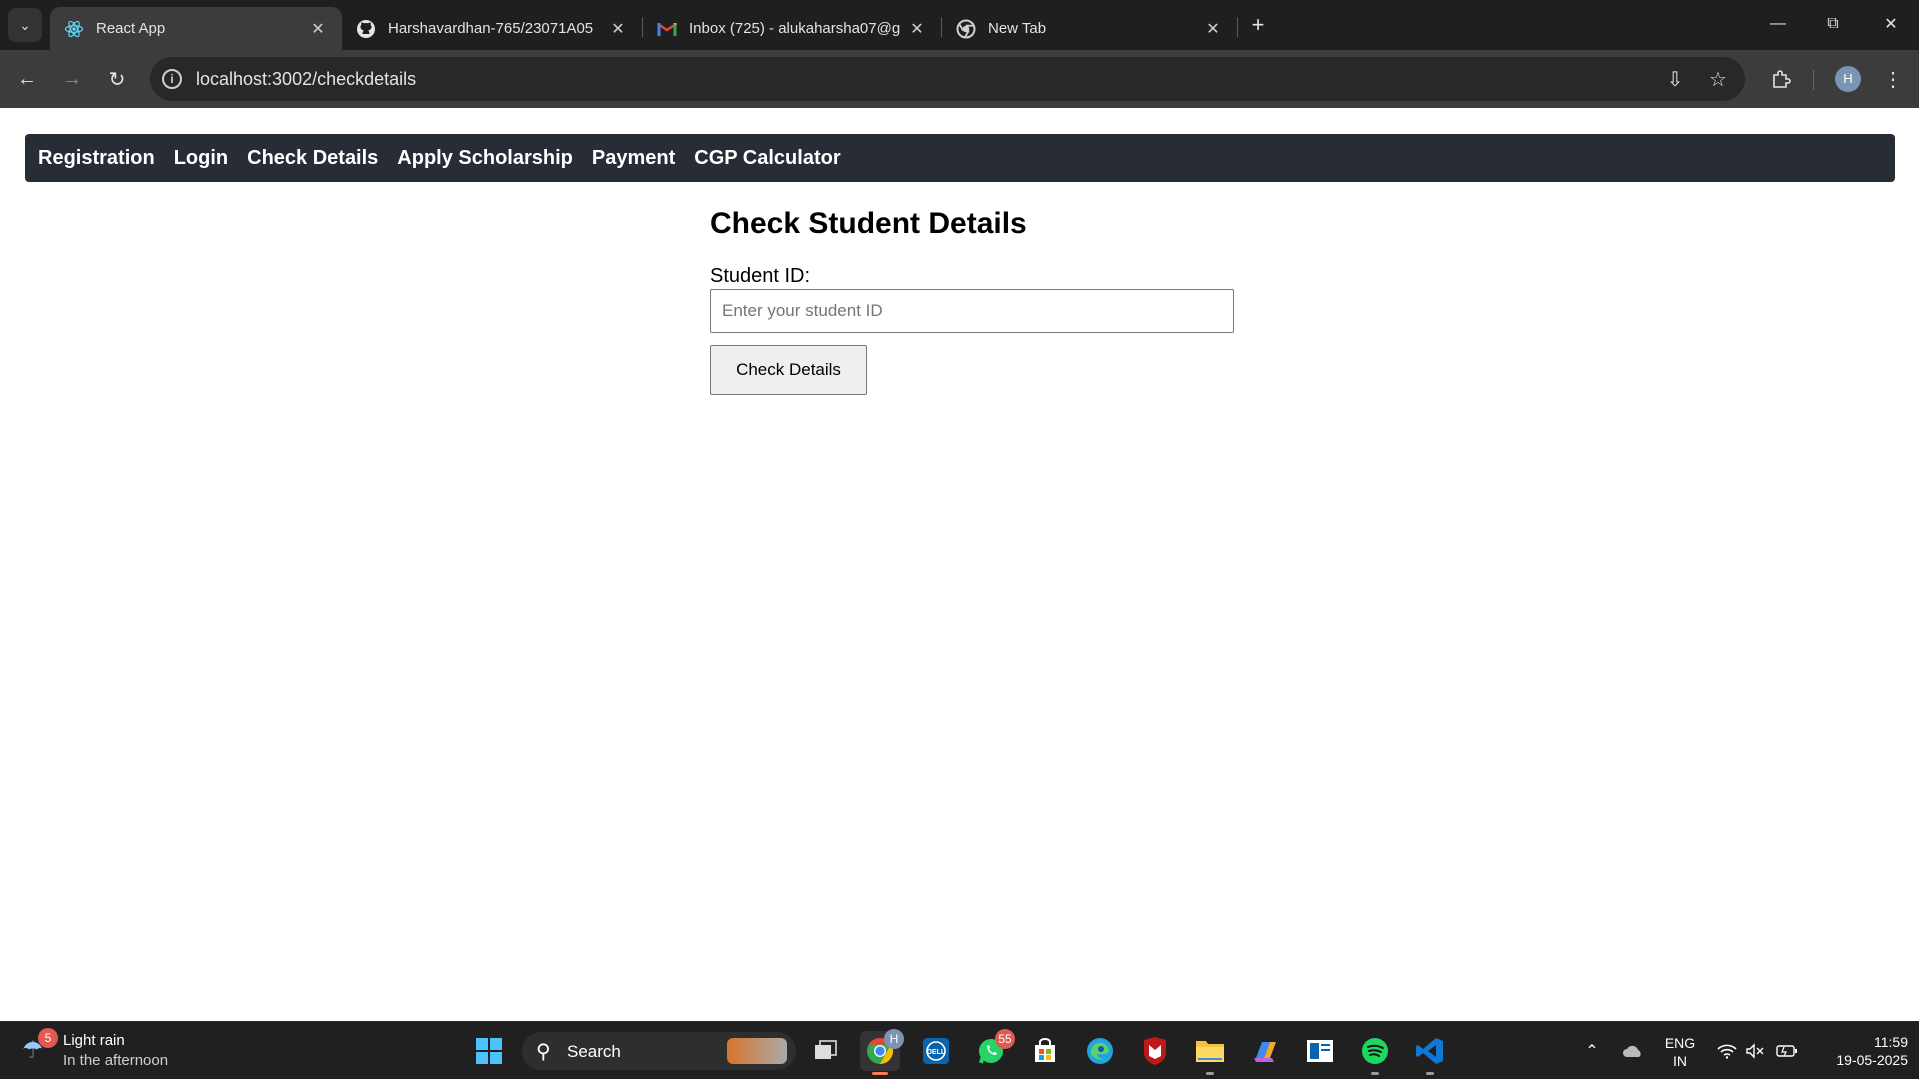 The height and width of the screenshot is (1079, 1919). What do you see at coordinates (115, 1060) in the screenshot?
I see `weather-subtitle: In the afternoon` at bounding box center [115, 1060].